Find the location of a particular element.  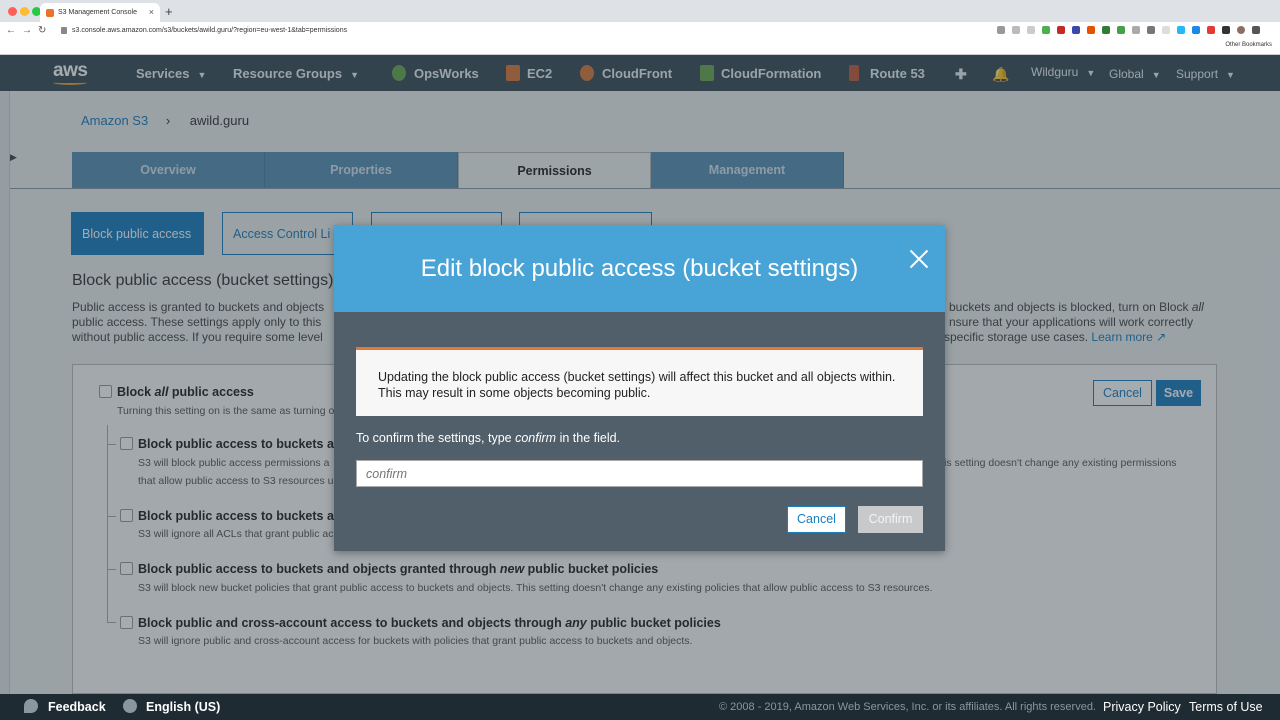

modal-confirm-button: Confirm is located at coordinates (890, 519).